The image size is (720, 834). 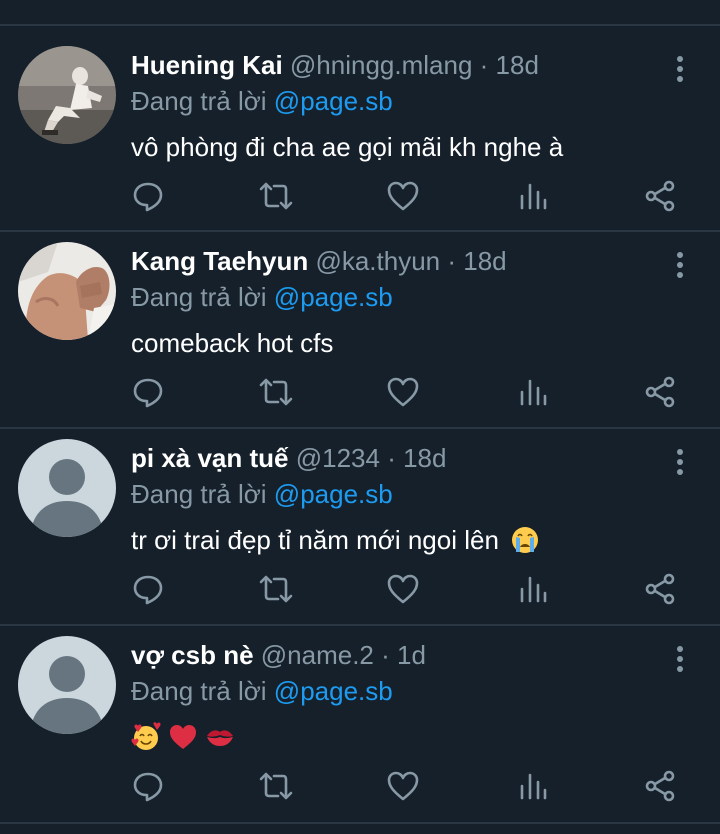 I want to click on author-name: pi xà vạn tuế, so click(x=210, y=458).